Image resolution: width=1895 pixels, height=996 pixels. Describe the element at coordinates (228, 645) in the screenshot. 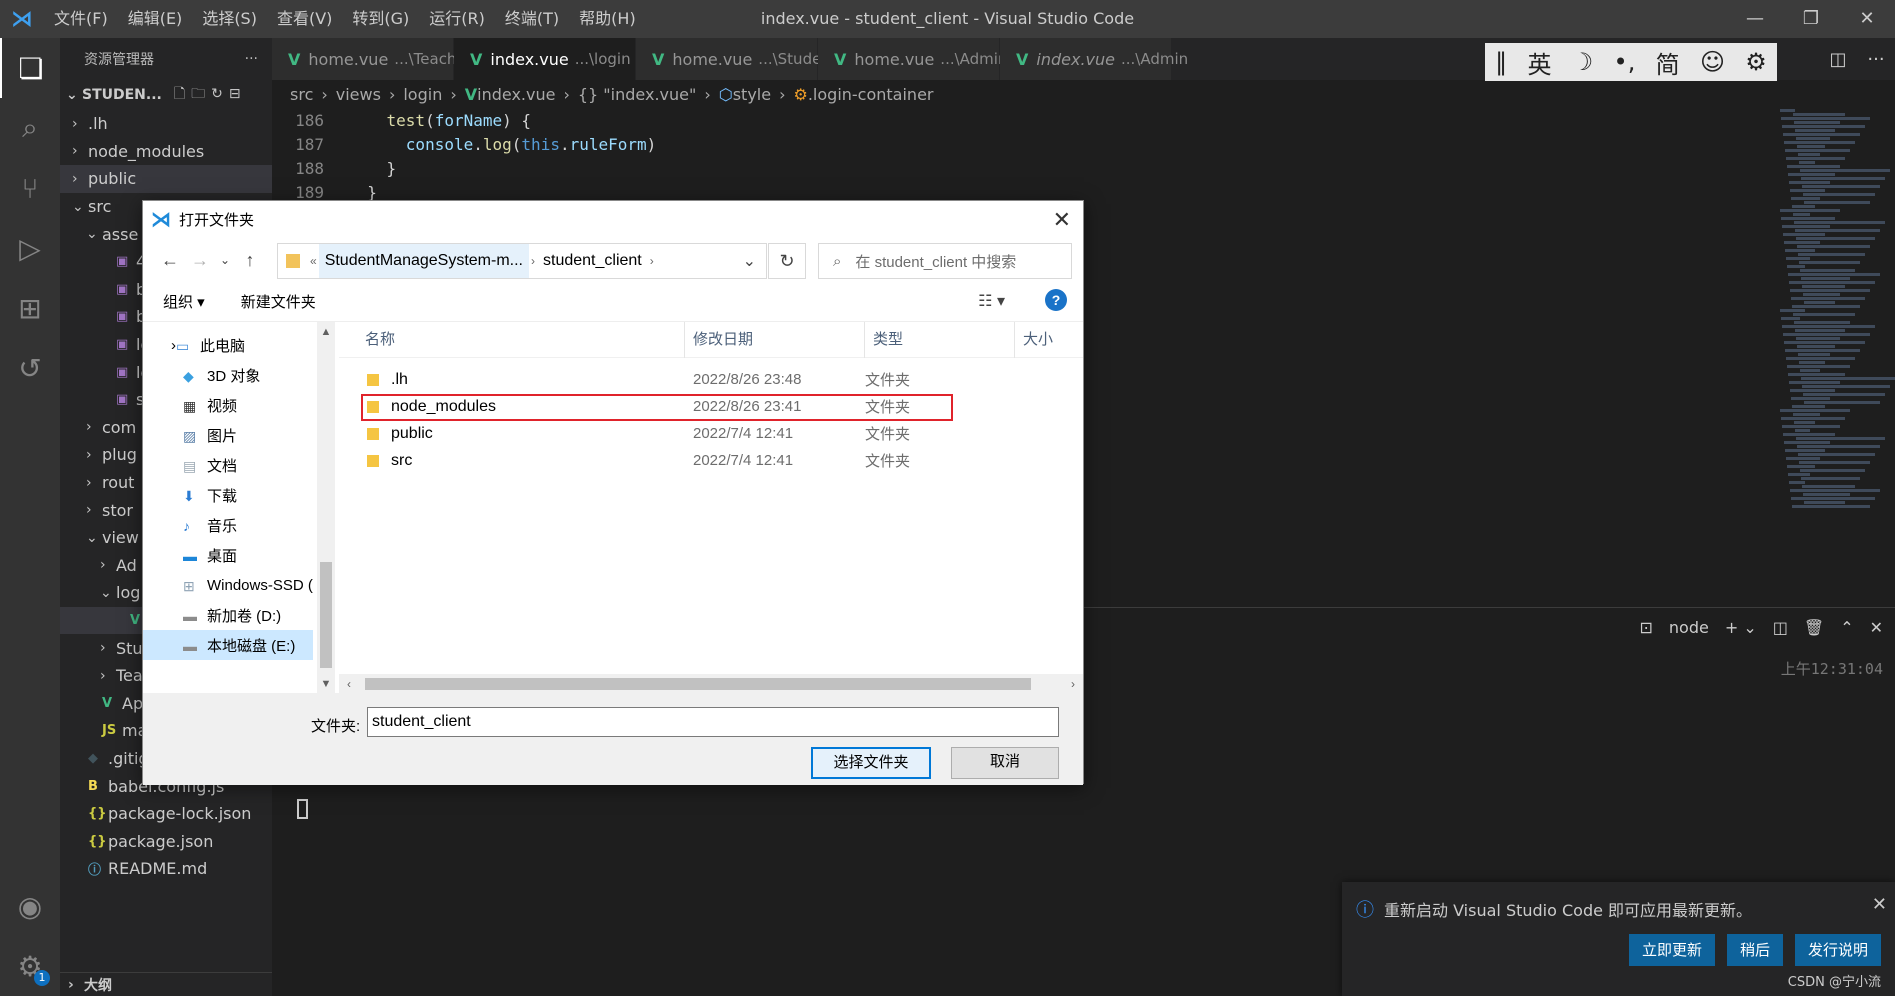

I see `nav-pane-item: ▬ 本地磁盘 (E:)` at that location.